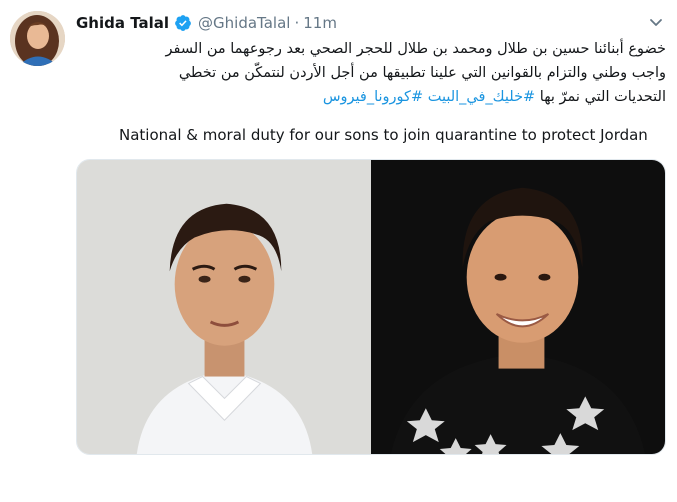 The width and height of the screenshot is (677, 502). I want to click on verified-badge-icon, so click(183, 23).